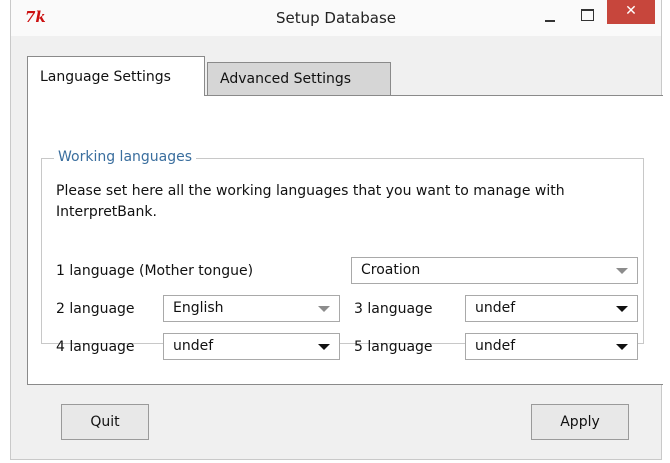 The image size is (670, 463). Describe the element at coordinates (587, 16) in the screenshot. I see `maximize-icon` at that location.